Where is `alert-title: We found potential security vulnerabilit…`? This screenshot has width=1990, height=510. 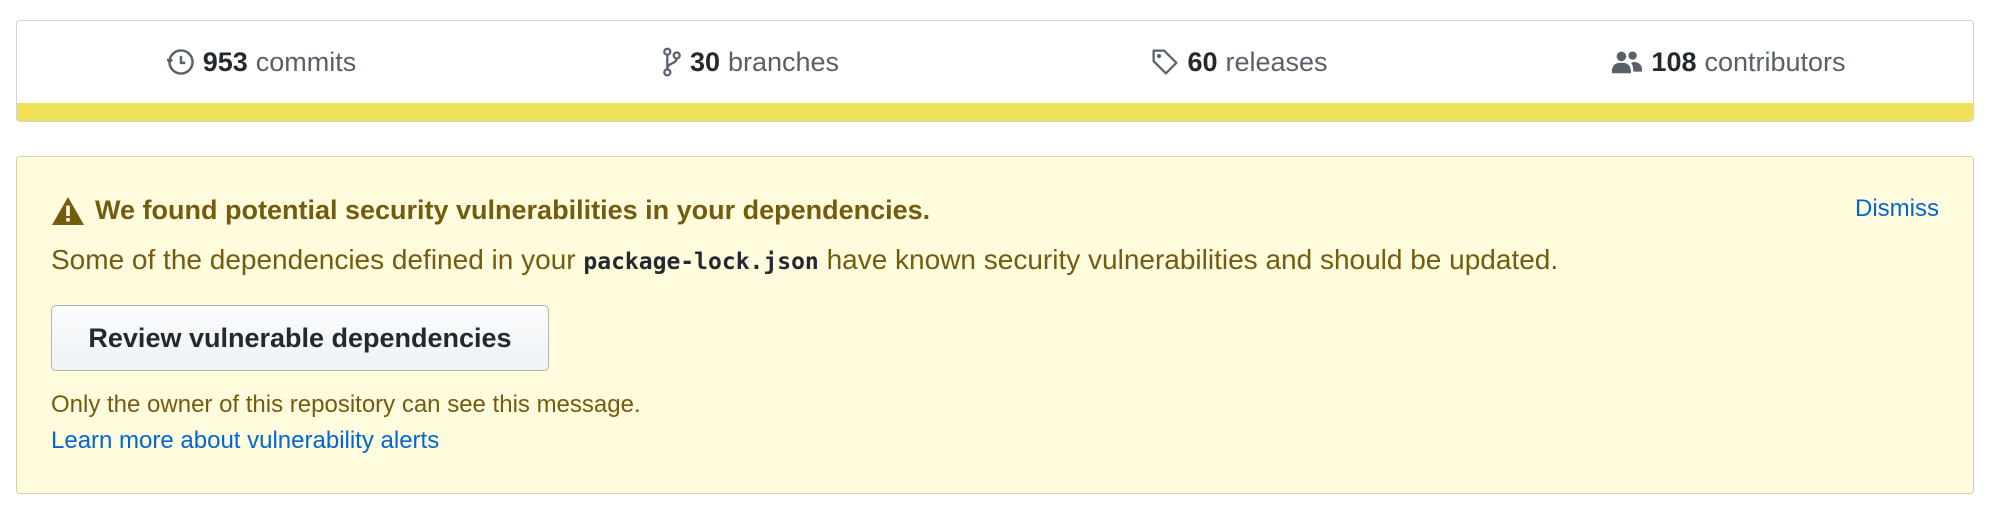
alert-title: We found potential security vulnerabilit… is located at coordinates (490, 210).